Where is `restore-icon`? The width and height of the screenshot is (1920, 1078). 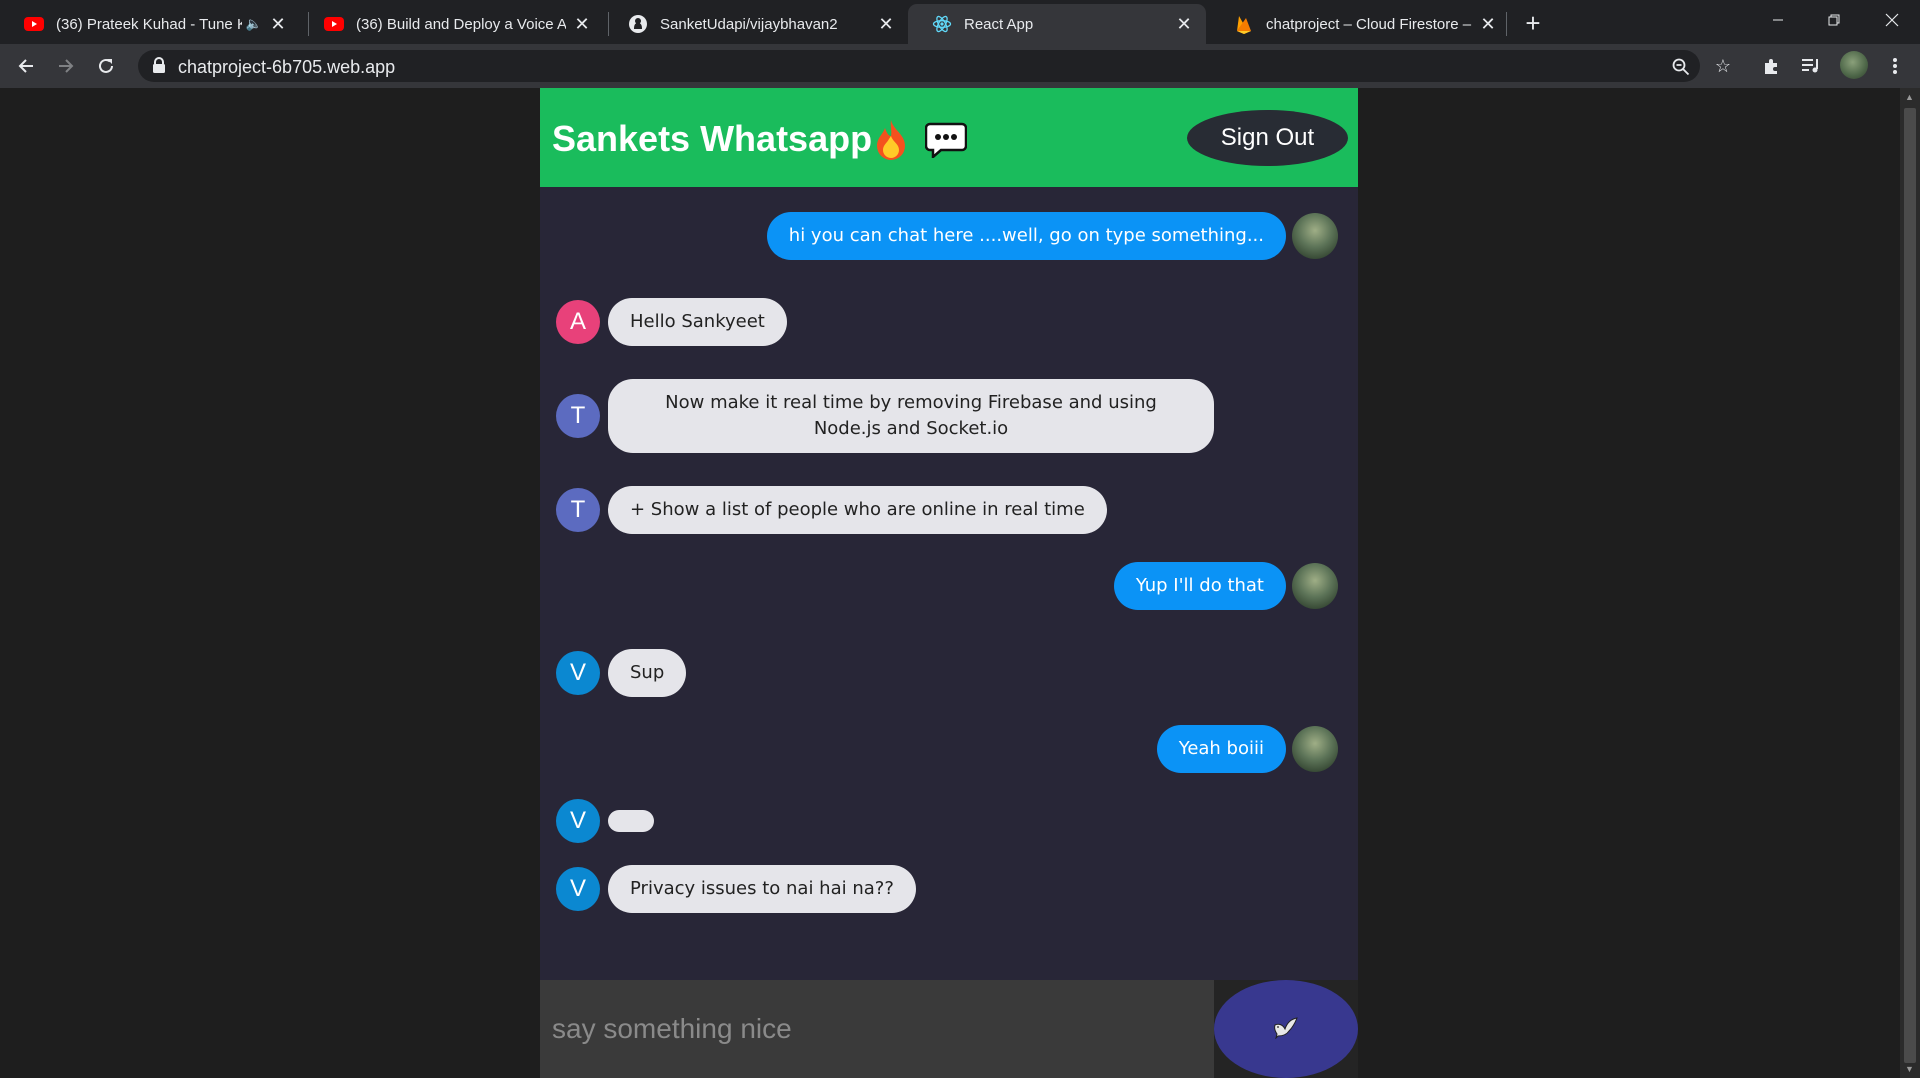
restore-icon is located at coordinates (1834, 20).